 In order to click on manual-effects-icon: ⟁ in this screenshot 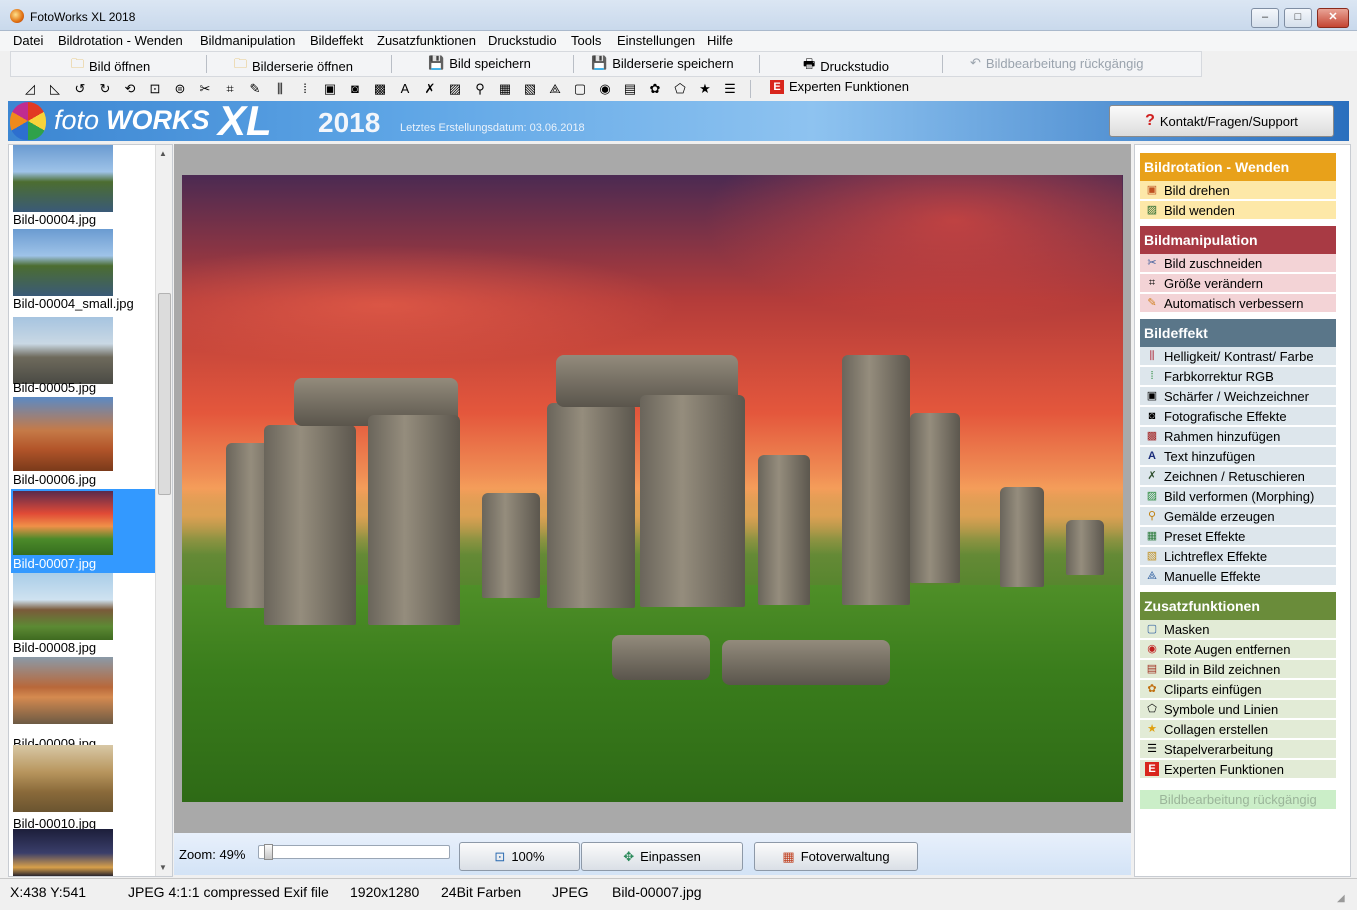, I will do `click(555, 89)`.